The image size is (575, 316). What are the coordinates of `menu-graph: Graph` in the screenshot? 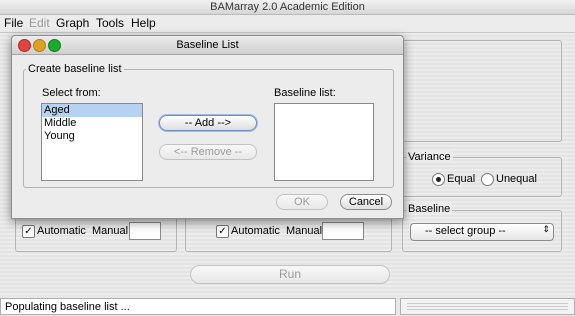 It's located at (72, 23).